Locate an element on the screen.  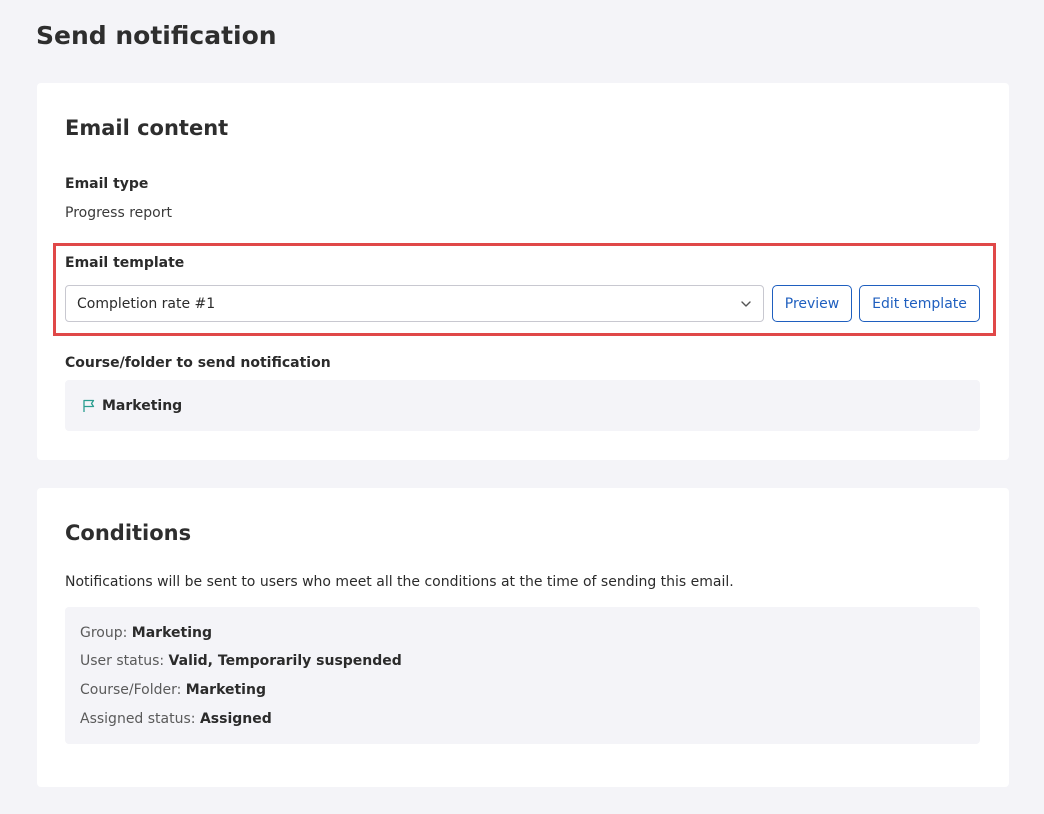
course-folder-name: Marketing is located at coordinates (142, 406).